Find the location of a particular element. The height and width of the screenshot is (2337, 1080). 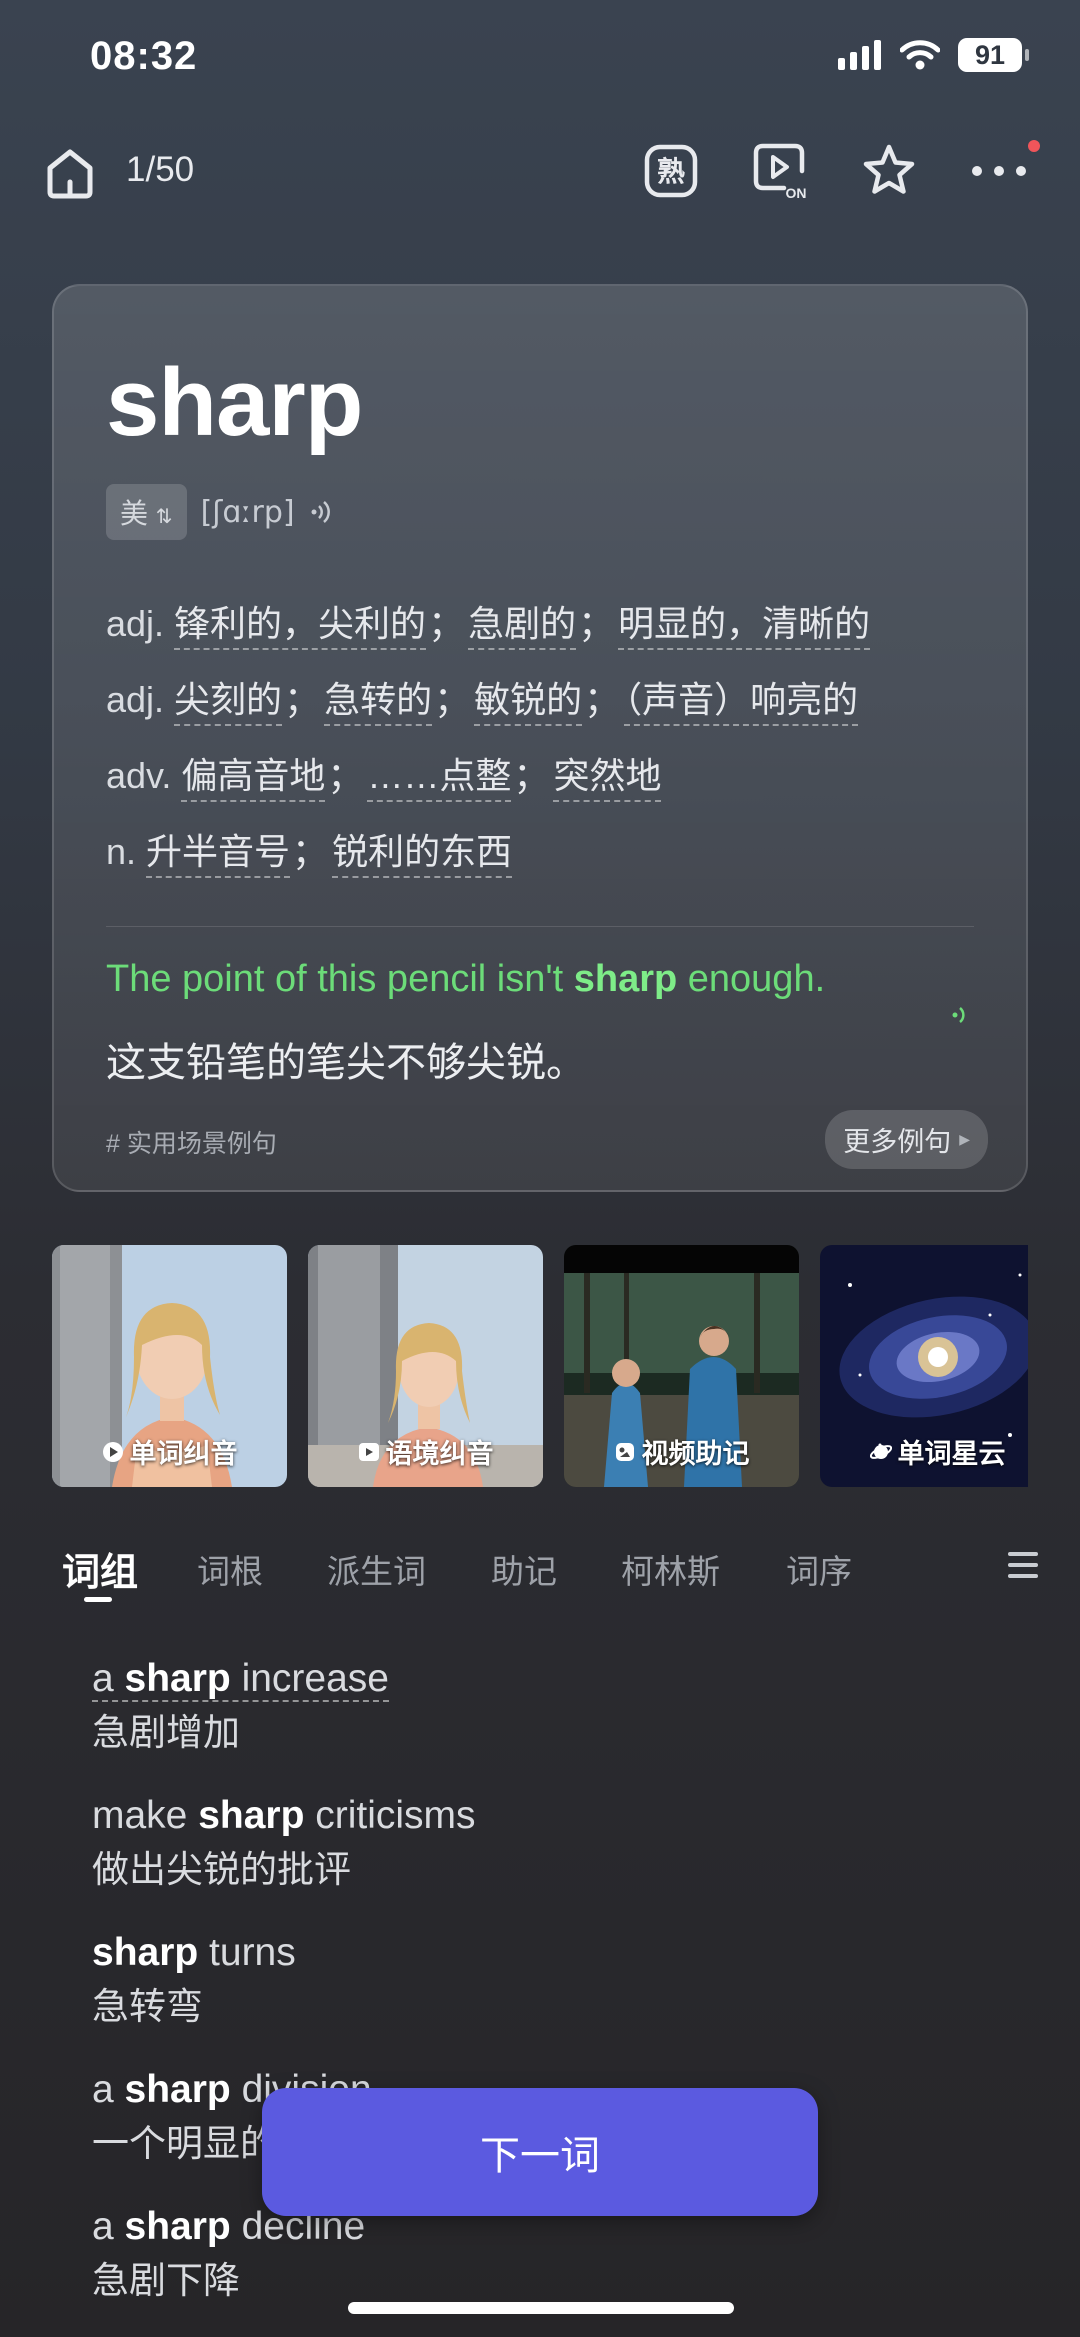

meaning: 明显的，清晰的 is located at coordinates (744, 626).